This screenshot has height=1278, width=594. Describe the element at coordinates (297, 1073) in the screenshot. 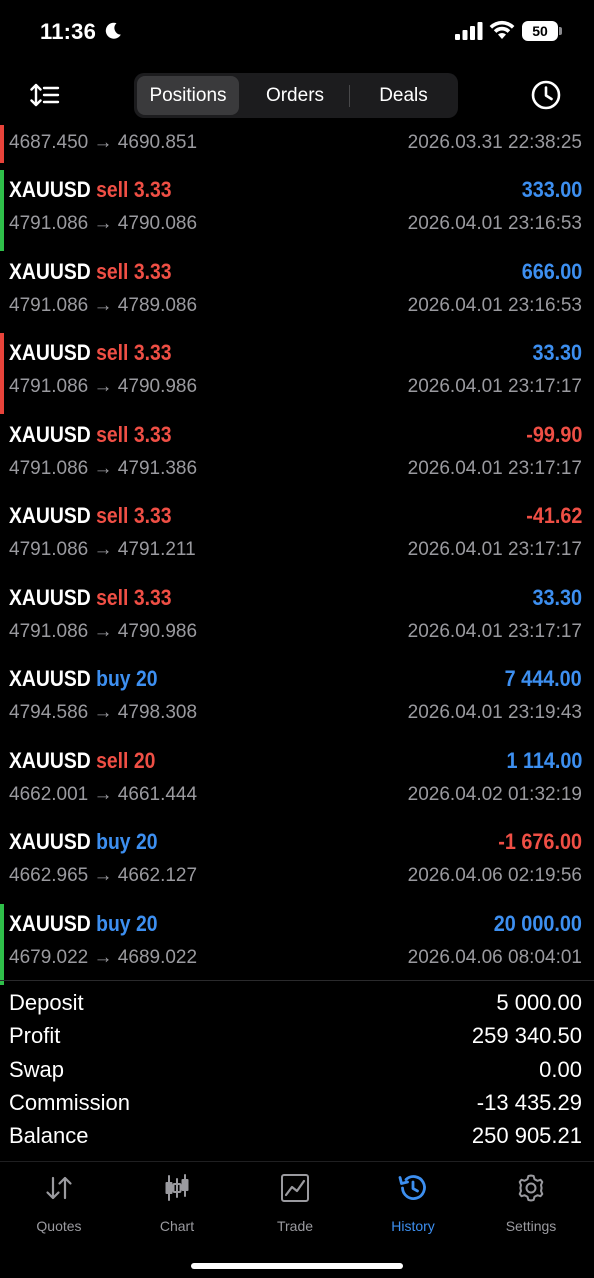

I see `summary-row-swap: Swap 0.00` at that location.